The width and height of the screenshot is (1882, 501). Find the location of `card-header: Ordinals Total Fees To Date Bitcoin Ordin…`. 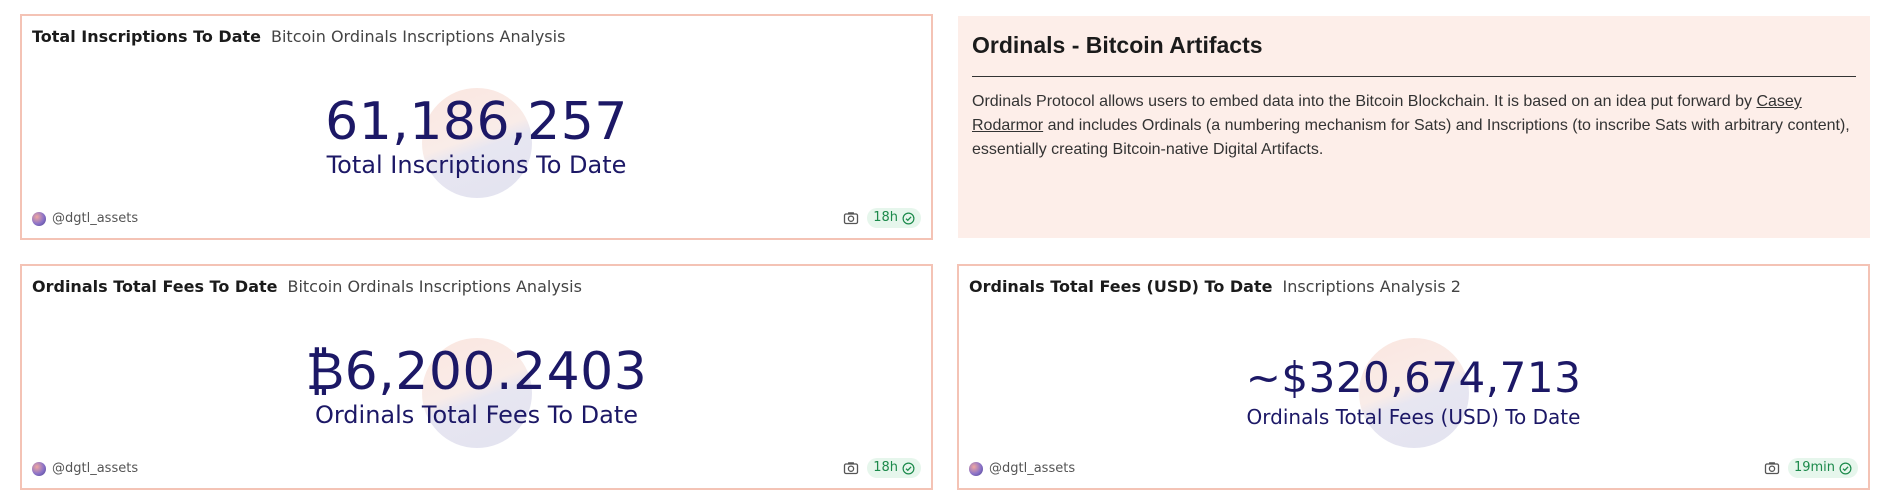

card-header: Ordinals Total Fees To Date Bitcoin Ordin… is located at coordinates (307, 287).